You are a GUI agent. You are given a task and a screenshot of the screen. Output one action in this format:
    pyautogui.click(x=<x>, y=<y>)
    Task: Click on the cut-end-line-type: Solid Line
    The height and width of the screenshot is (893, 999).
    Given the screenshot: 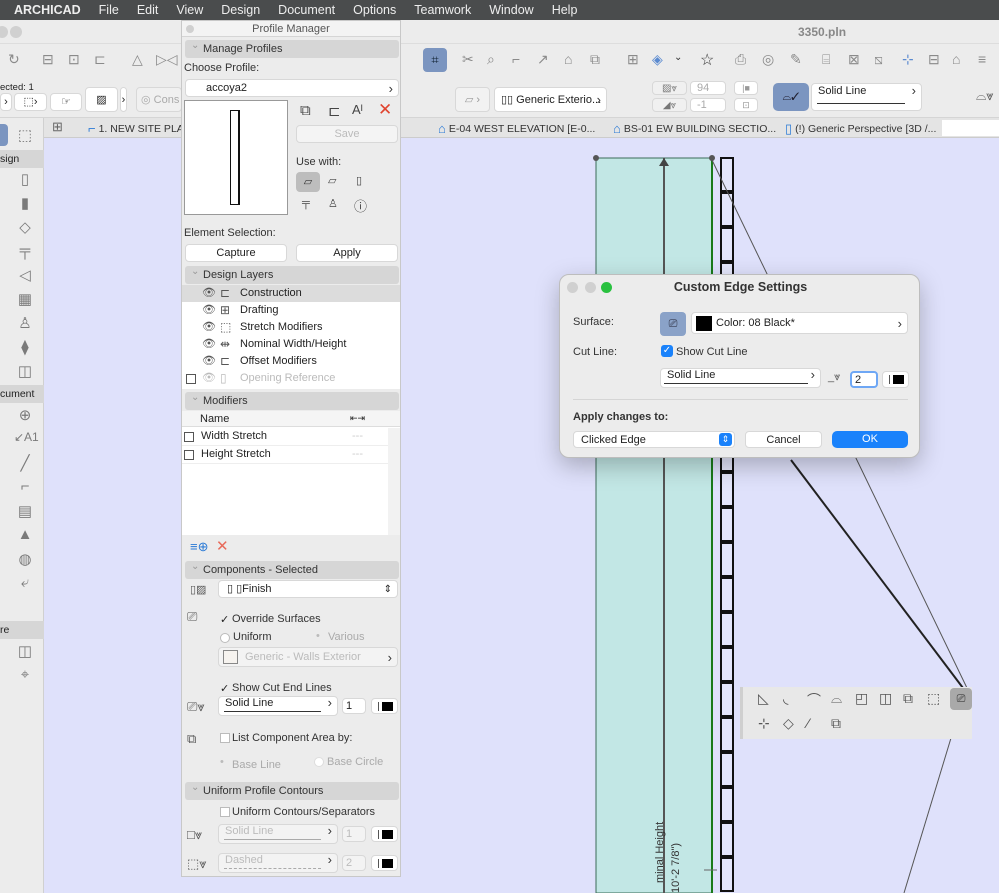 What is the action you would take?
    pyautogui.click(x=278, y=706)
    